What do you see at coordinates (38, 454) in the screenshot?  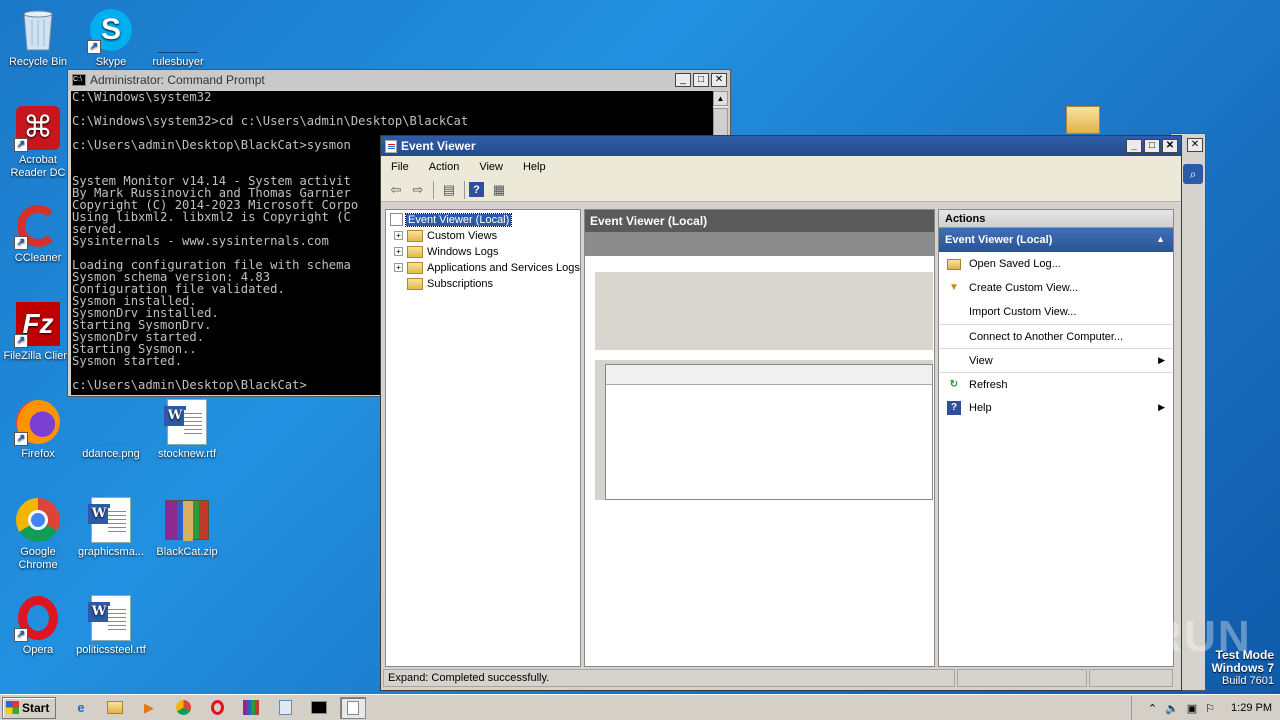 I see `desktop-icon-label: Firefox` at bounding box center [38, 454].